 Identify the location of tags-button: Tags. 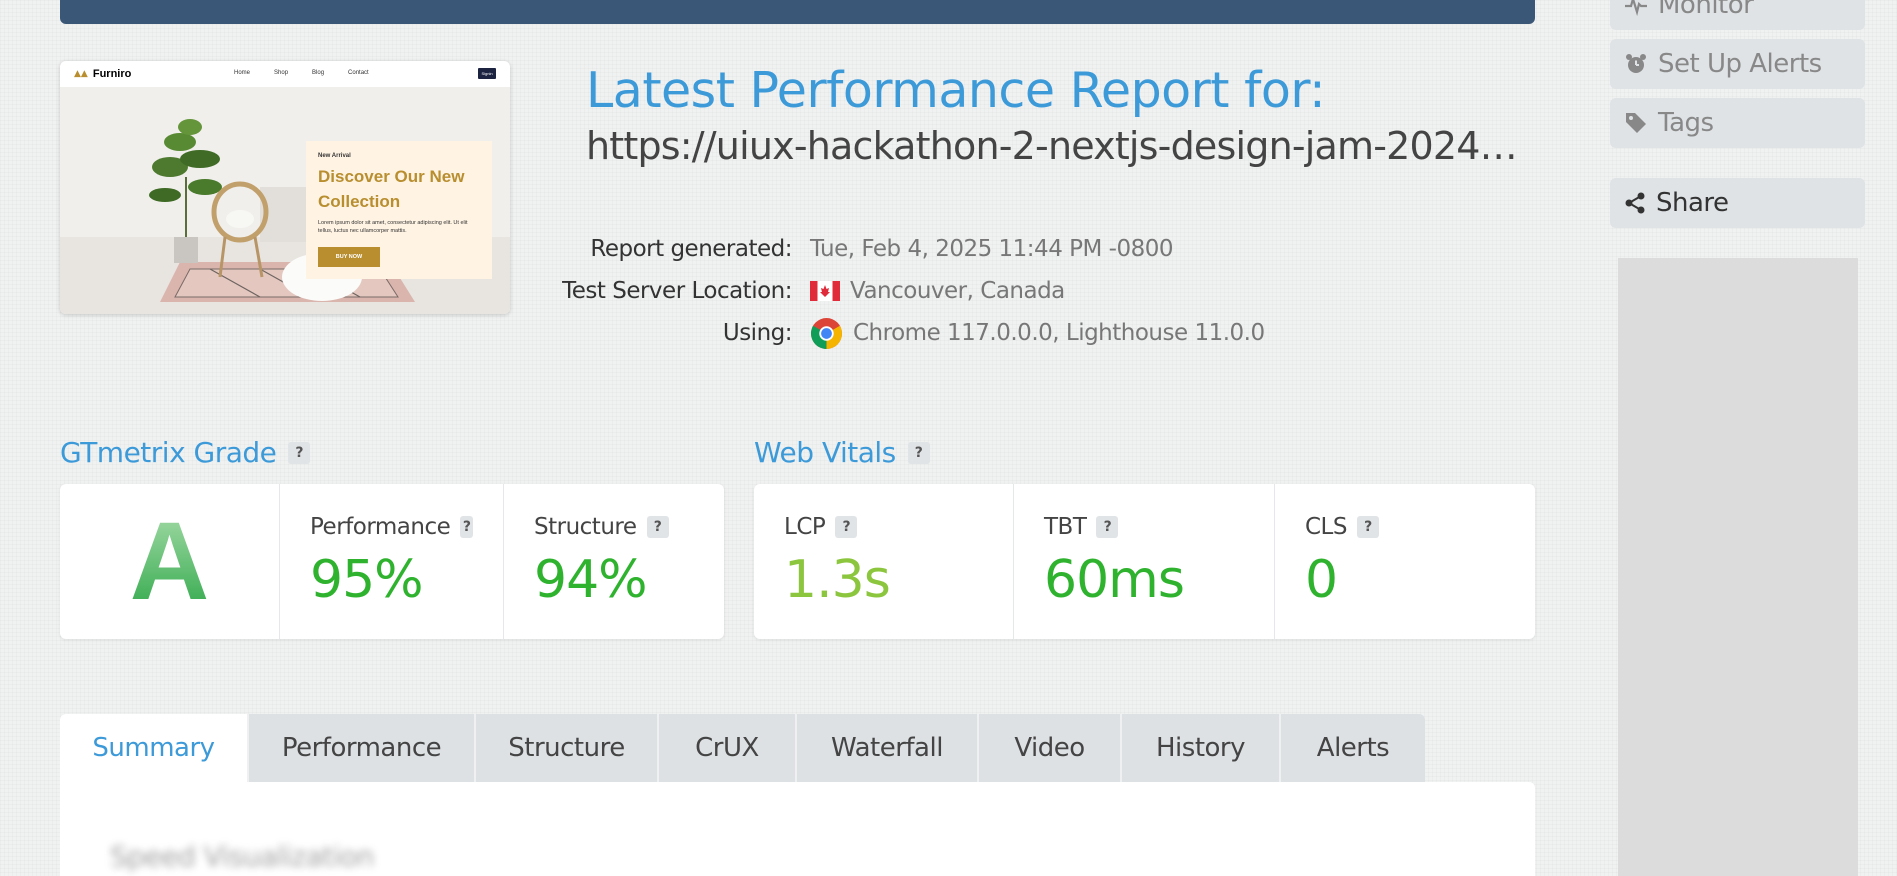
(1737, 123).